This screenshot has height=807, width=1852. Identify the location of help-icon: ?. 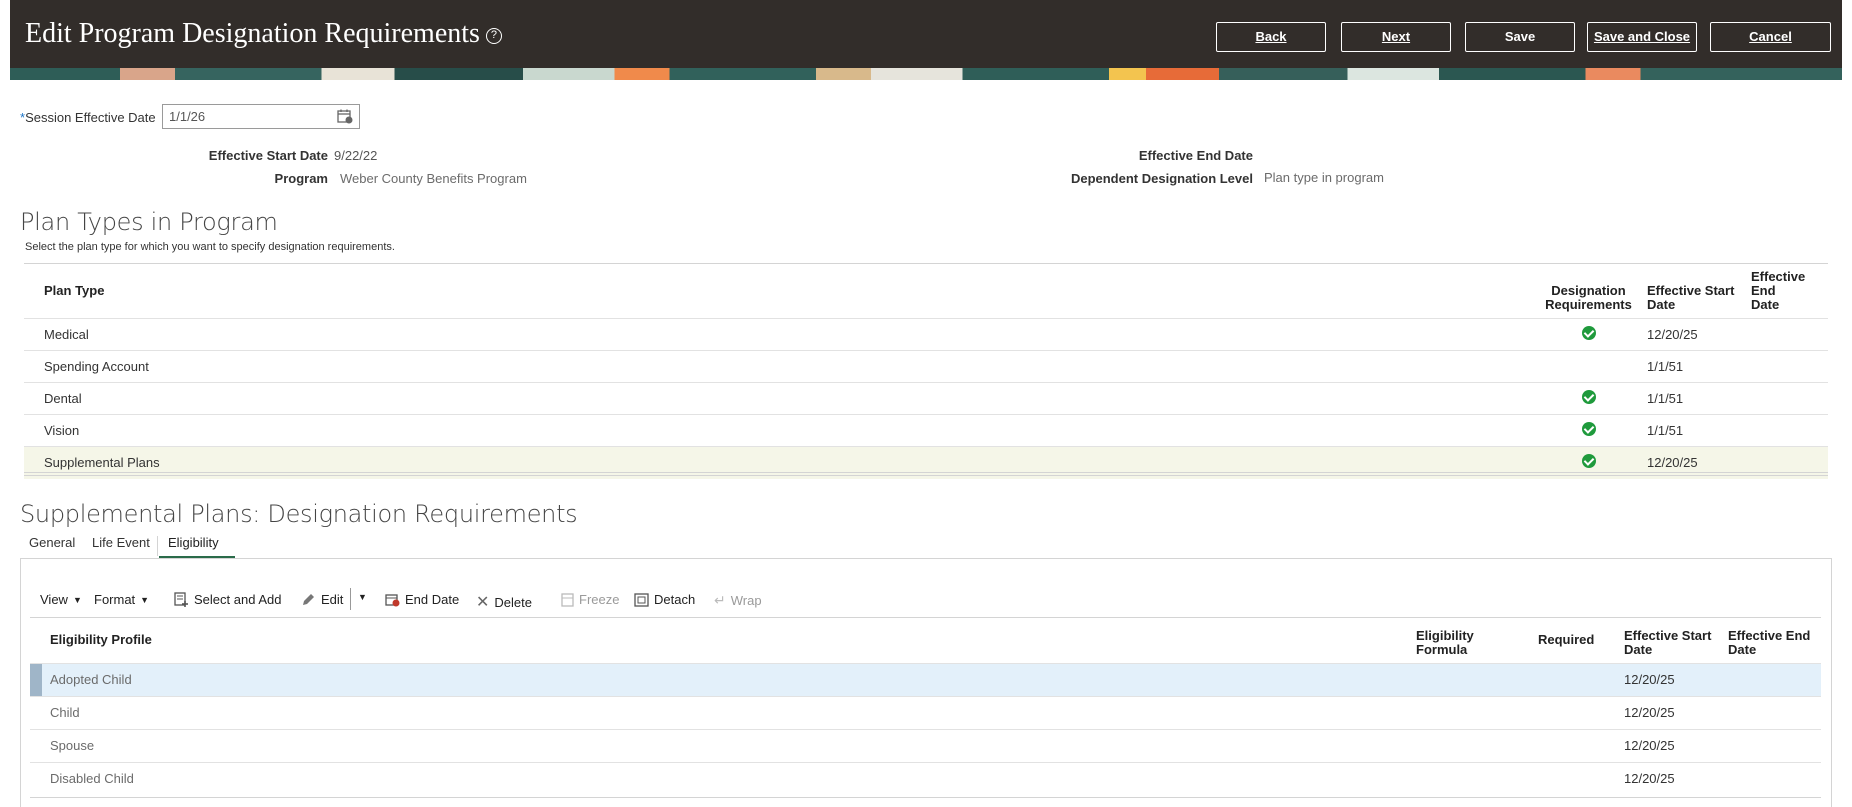
(493, 35).